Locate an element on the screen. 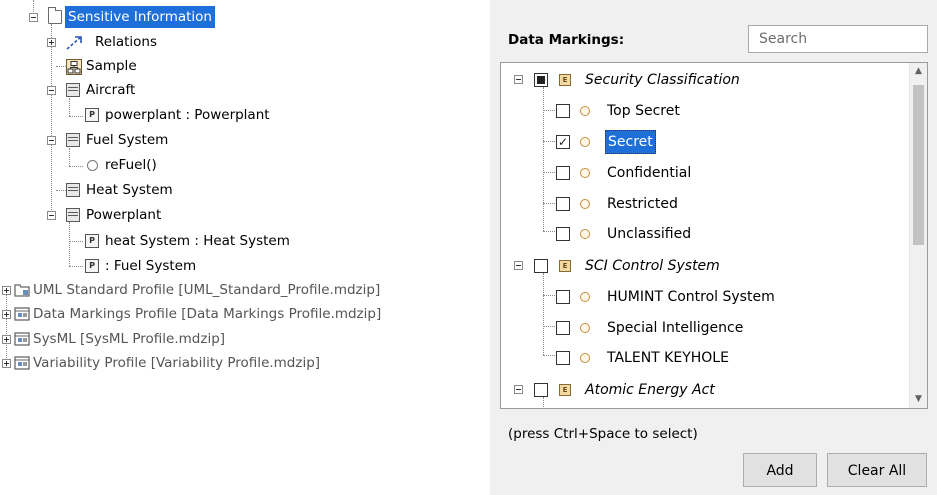  marking-label: Confidential is located at coordinates (649, 173).